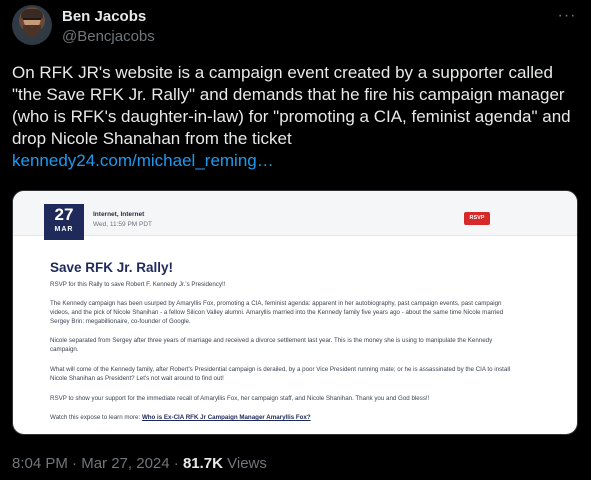  I want to click on rsvp-button: RSVP, so click(477, 218).